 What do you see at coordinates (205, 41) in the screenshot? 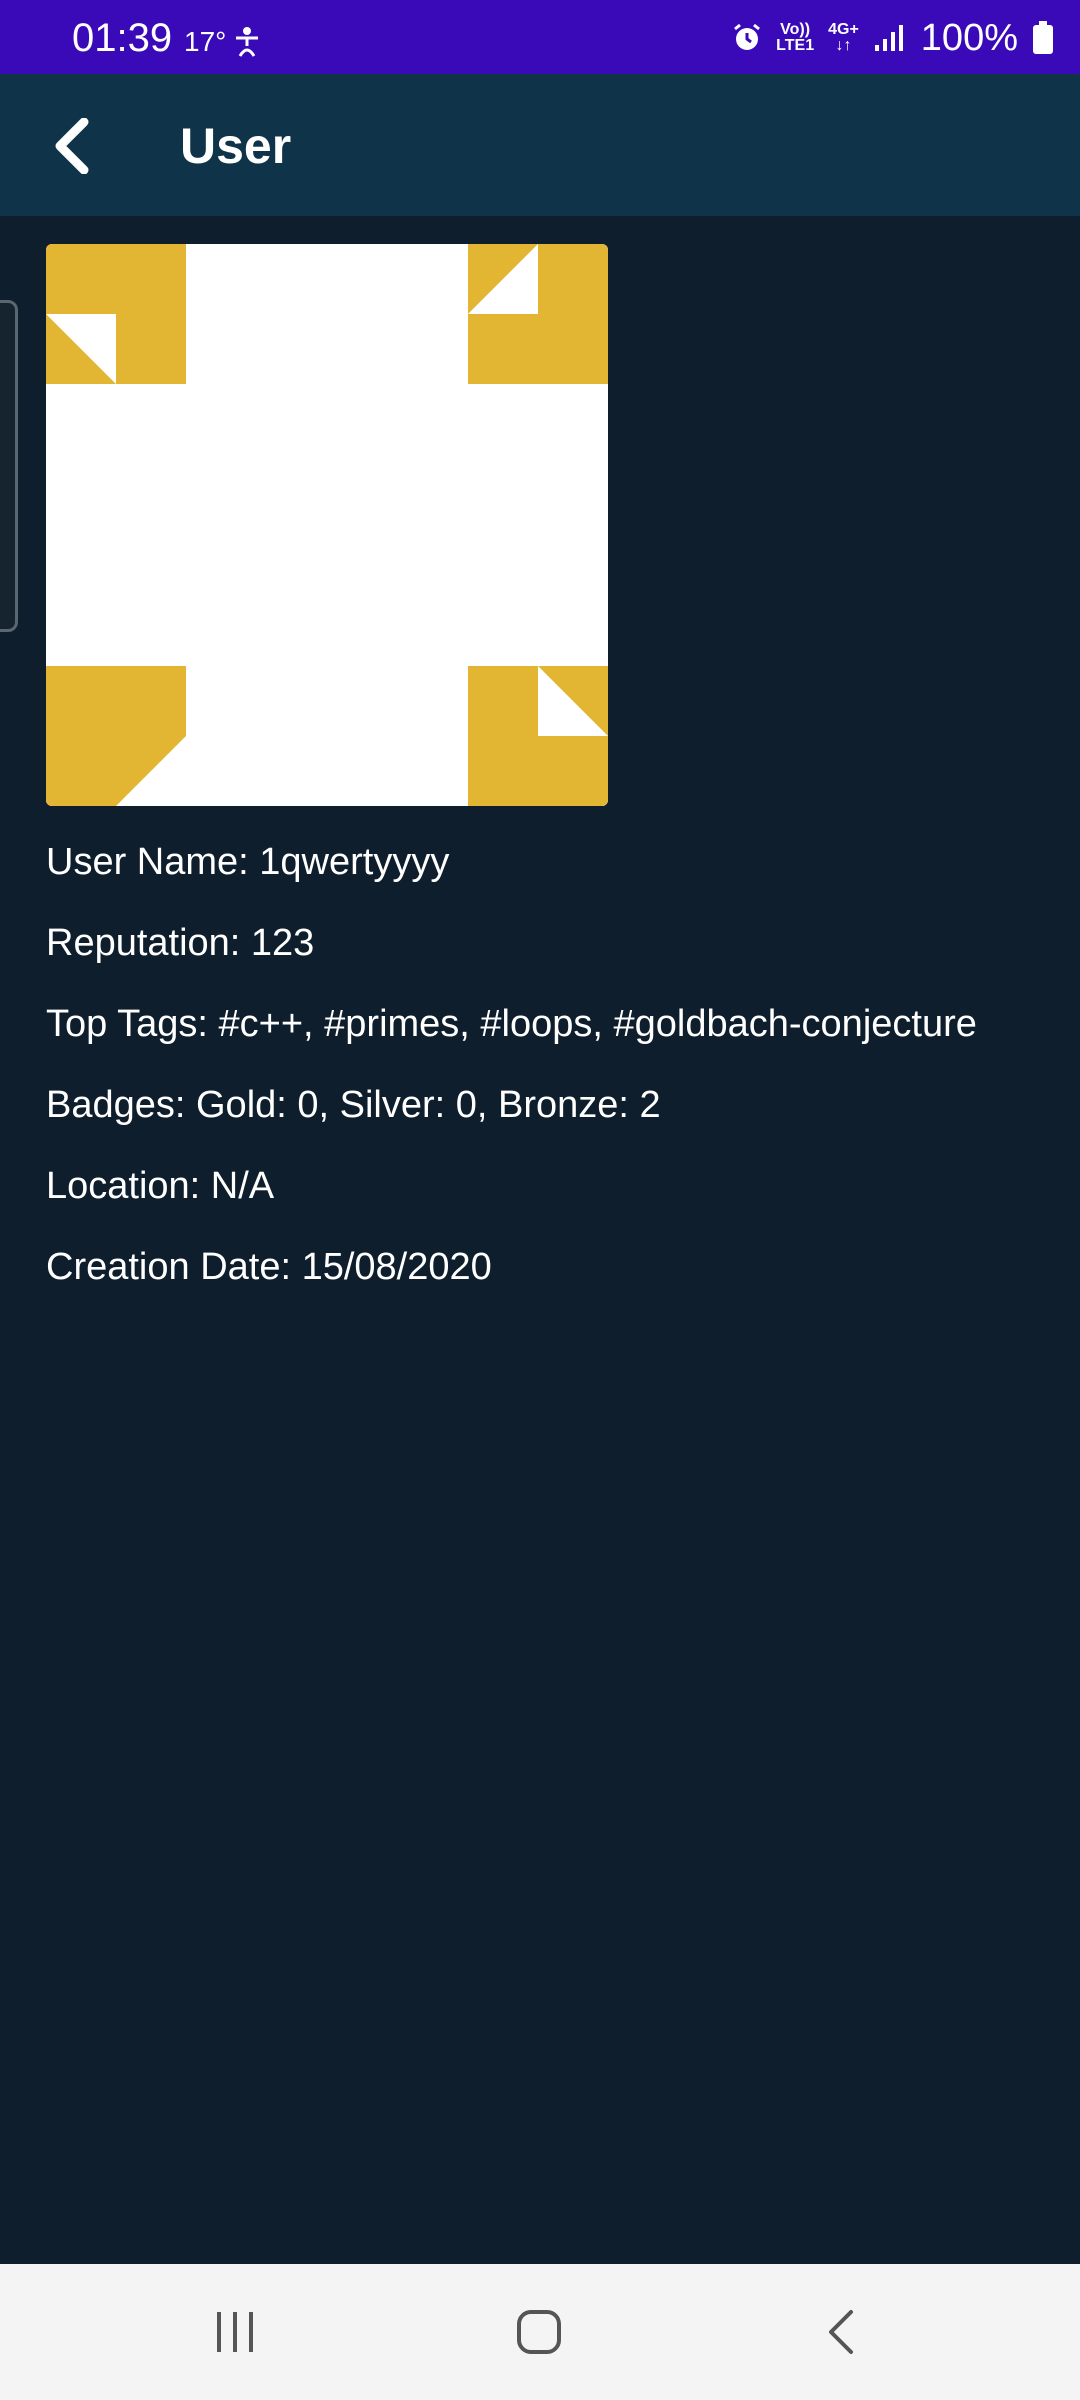
I see `status-temperature: 17°` at bounding box center [205, 41].